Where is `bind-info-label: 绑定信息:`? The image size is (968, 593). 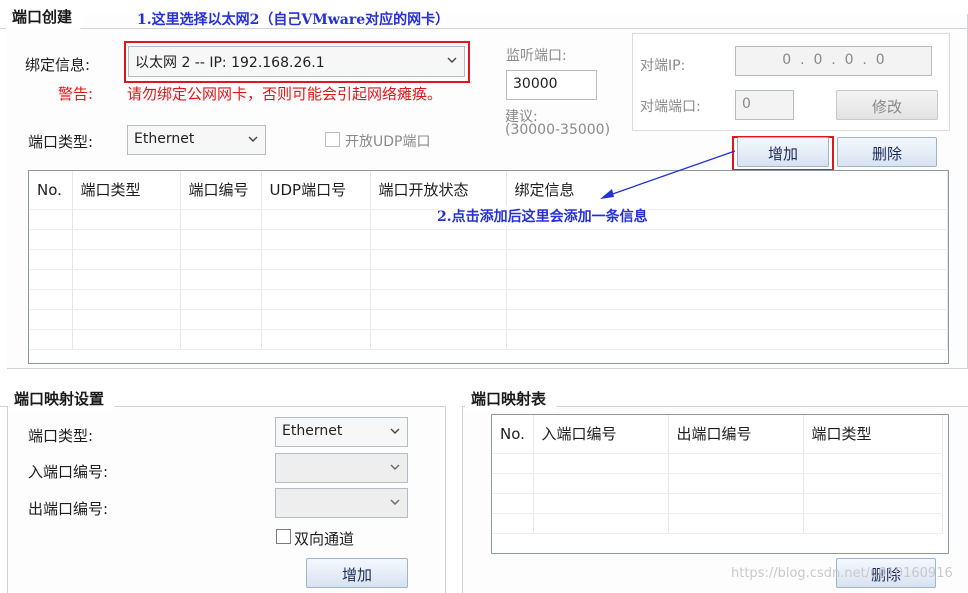 bind-info-label: 绑定信息: is located at coordinates (58, 65).